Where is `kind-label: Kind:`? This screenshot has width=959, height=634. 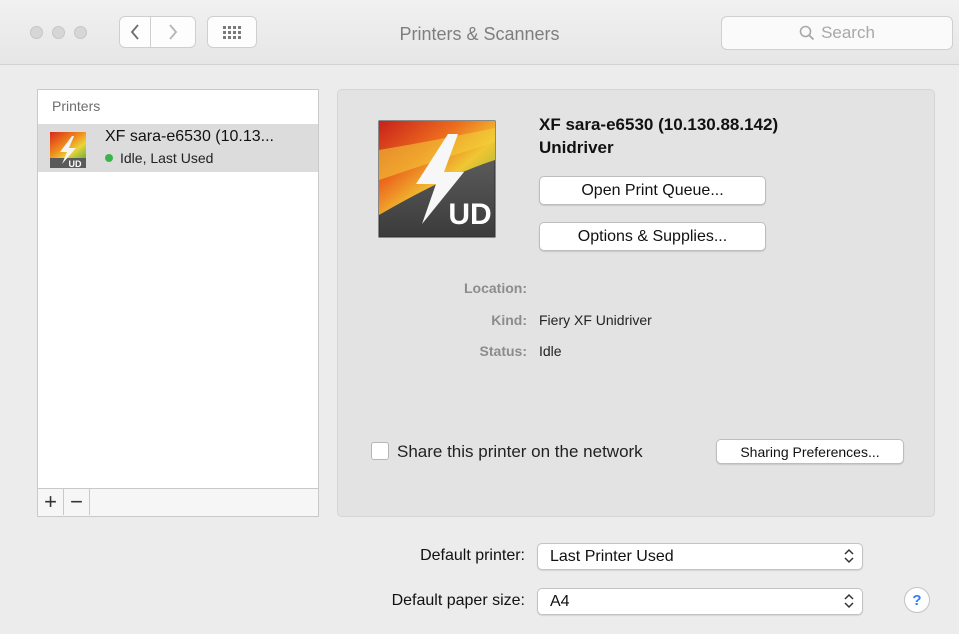 kind-label: Kind: is located at coordinates (509, 320).